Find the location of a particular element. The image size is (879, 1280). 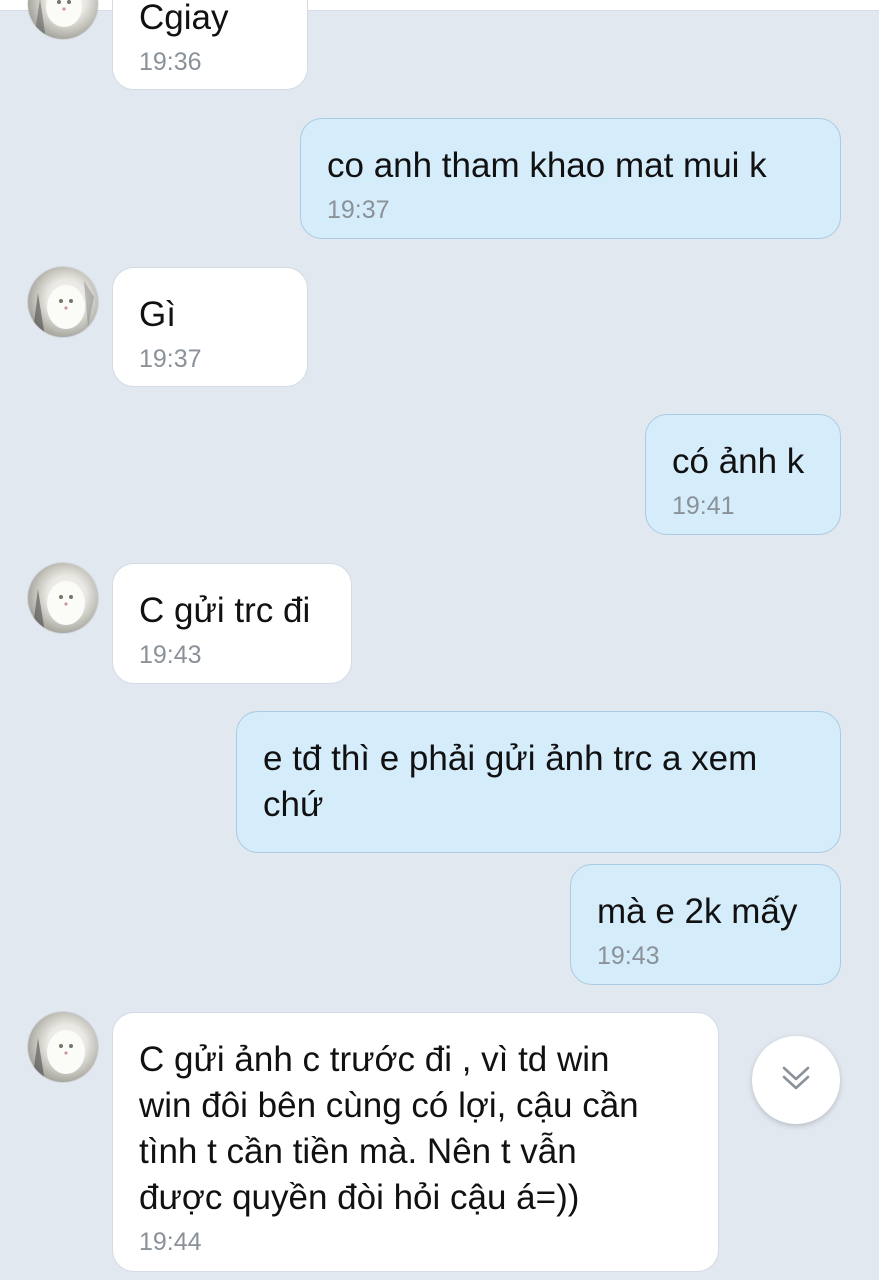

message-bubble-incoming: Gì 19:37 is located at coordinates (210, 327).